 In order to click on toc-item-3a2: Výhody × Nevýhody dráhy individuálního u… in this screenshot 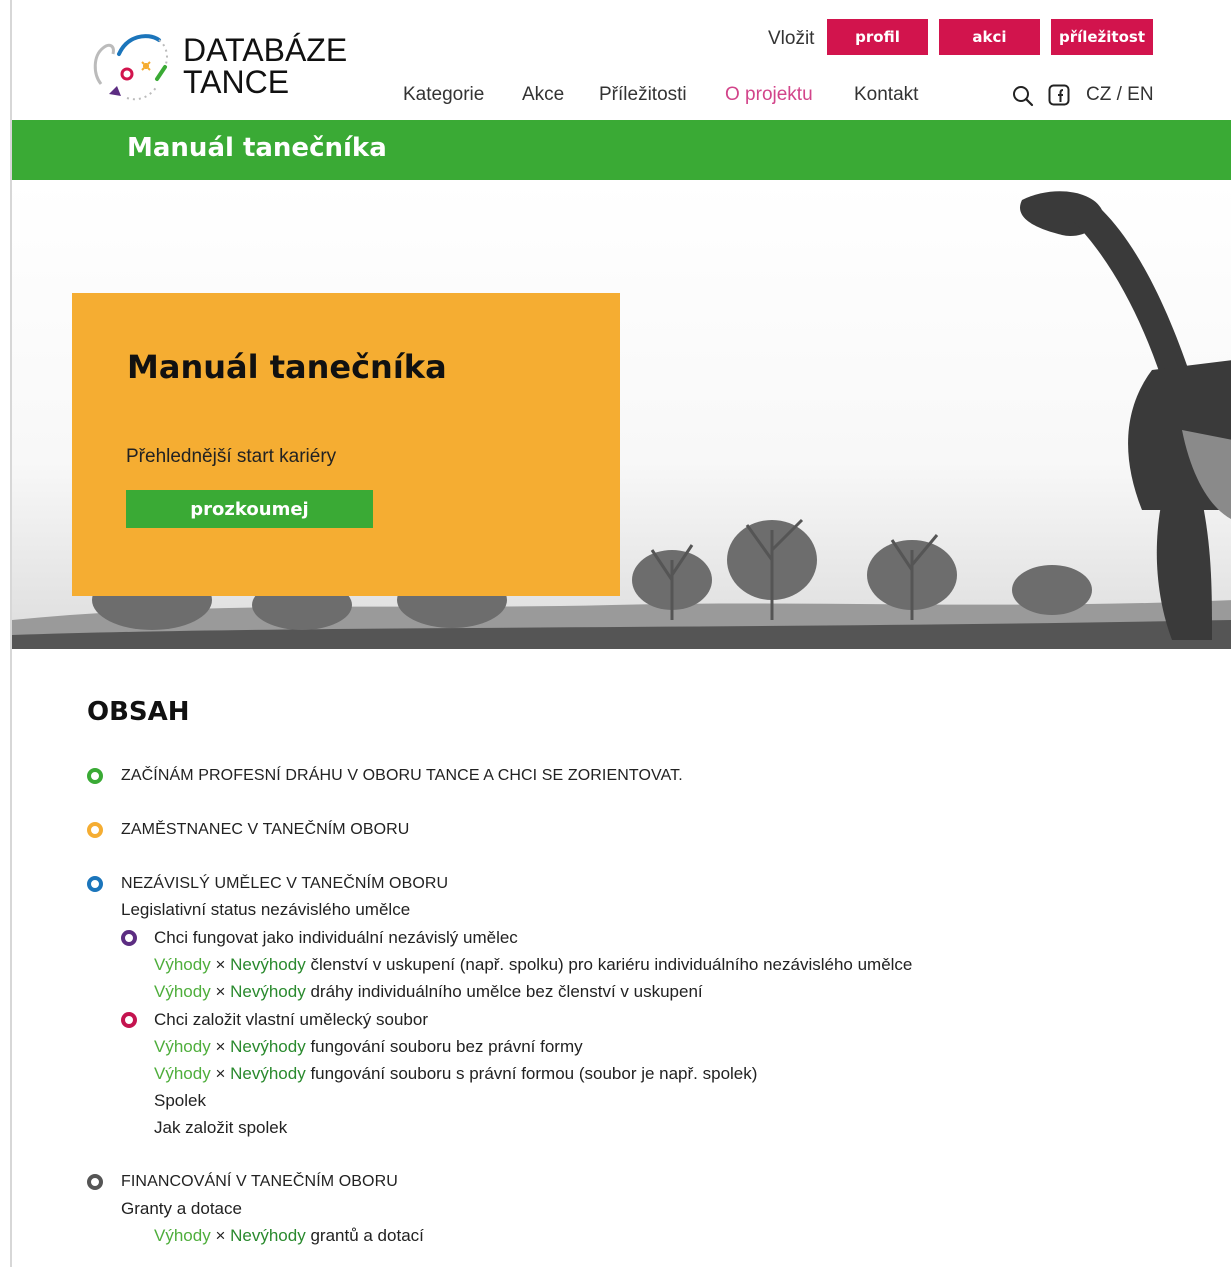, I will do `click(428, 992)`.